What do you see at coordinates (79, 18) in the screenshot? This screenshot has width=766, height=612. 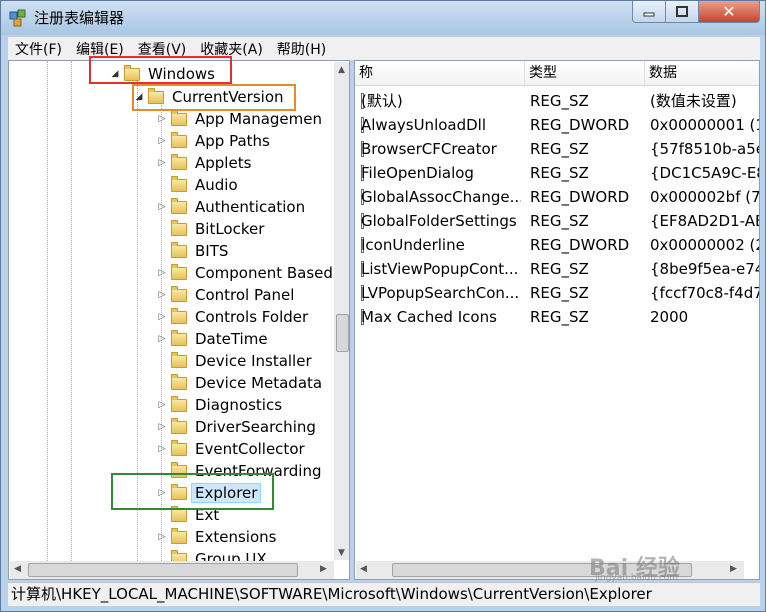 I see `window-title: 注册表编辑器` at bounding box center [79, 18].